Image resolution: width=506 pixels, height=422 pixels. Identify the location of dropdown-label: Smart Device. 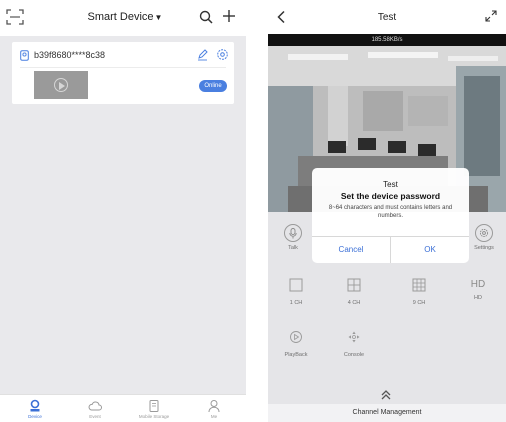
(120, 17).